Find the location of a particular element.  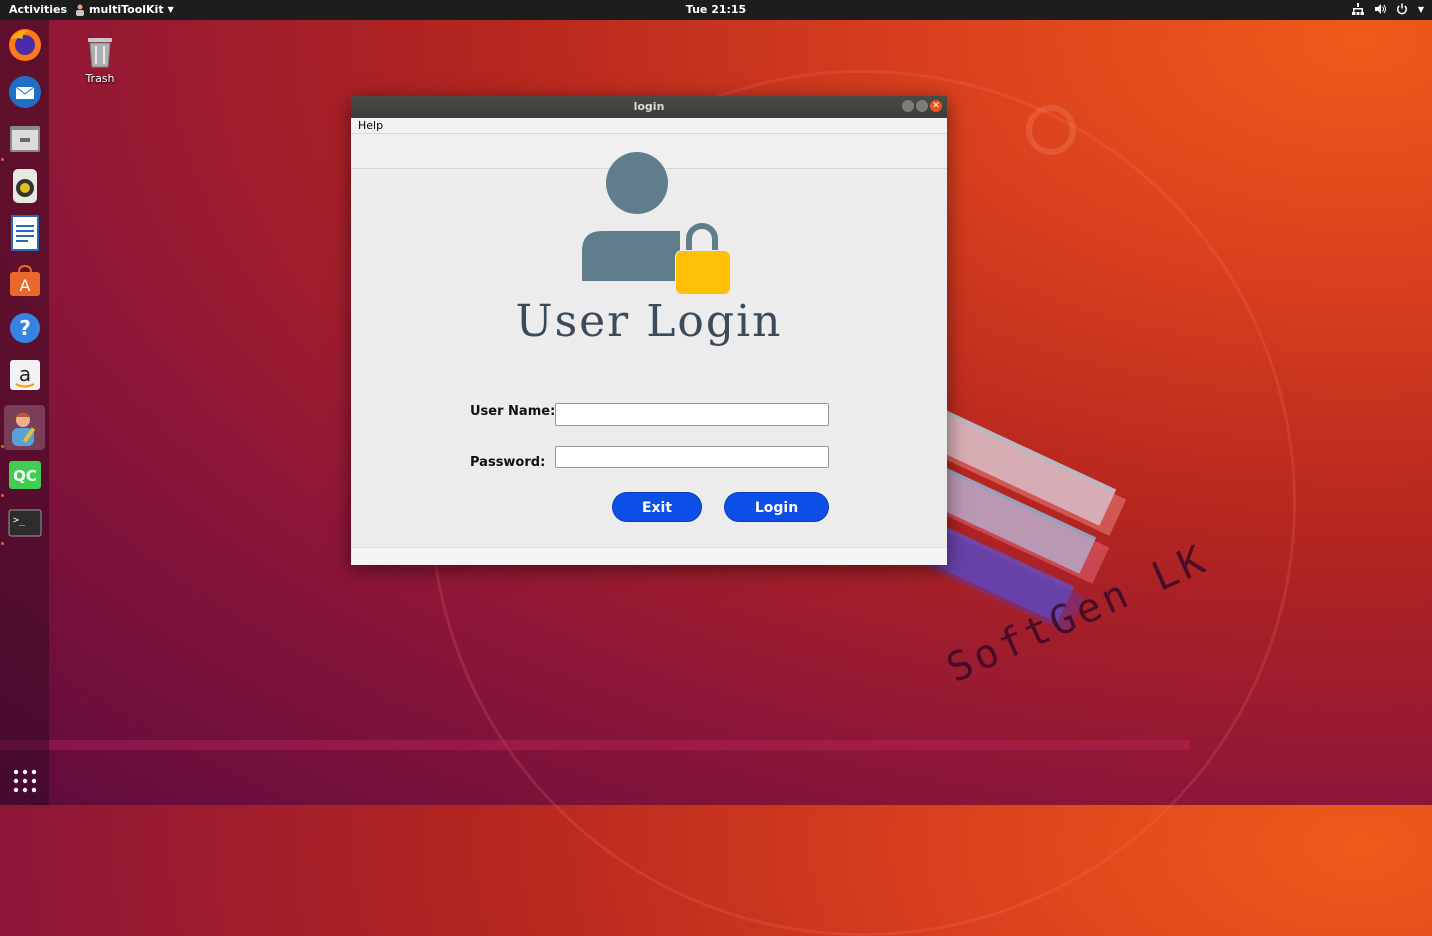

username-input is located at coordinates (692, 415).